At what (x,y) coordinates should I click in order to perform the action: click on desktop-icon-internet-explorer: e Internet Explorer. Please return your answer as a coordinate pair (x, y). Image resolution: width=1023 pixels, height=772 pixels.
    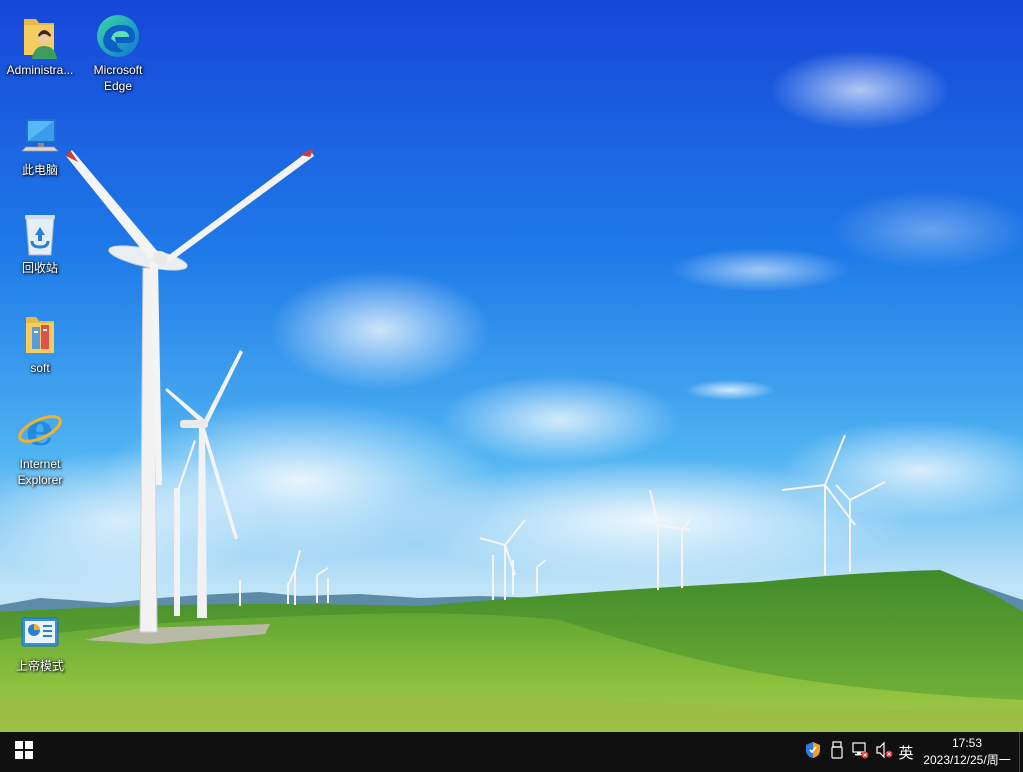
    Looking at the image, I should click on (40, 447).